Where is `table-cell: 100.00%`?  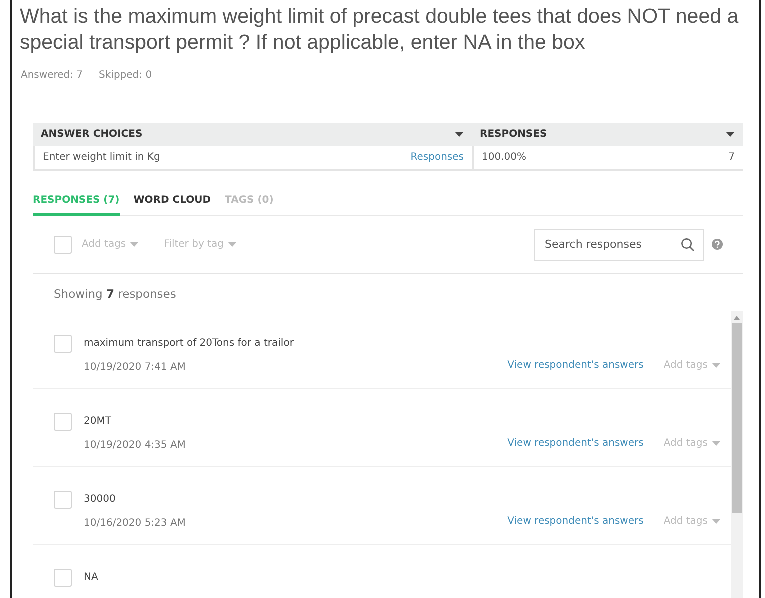
table-cell: 100.00% is located at coordinates (504, 157).